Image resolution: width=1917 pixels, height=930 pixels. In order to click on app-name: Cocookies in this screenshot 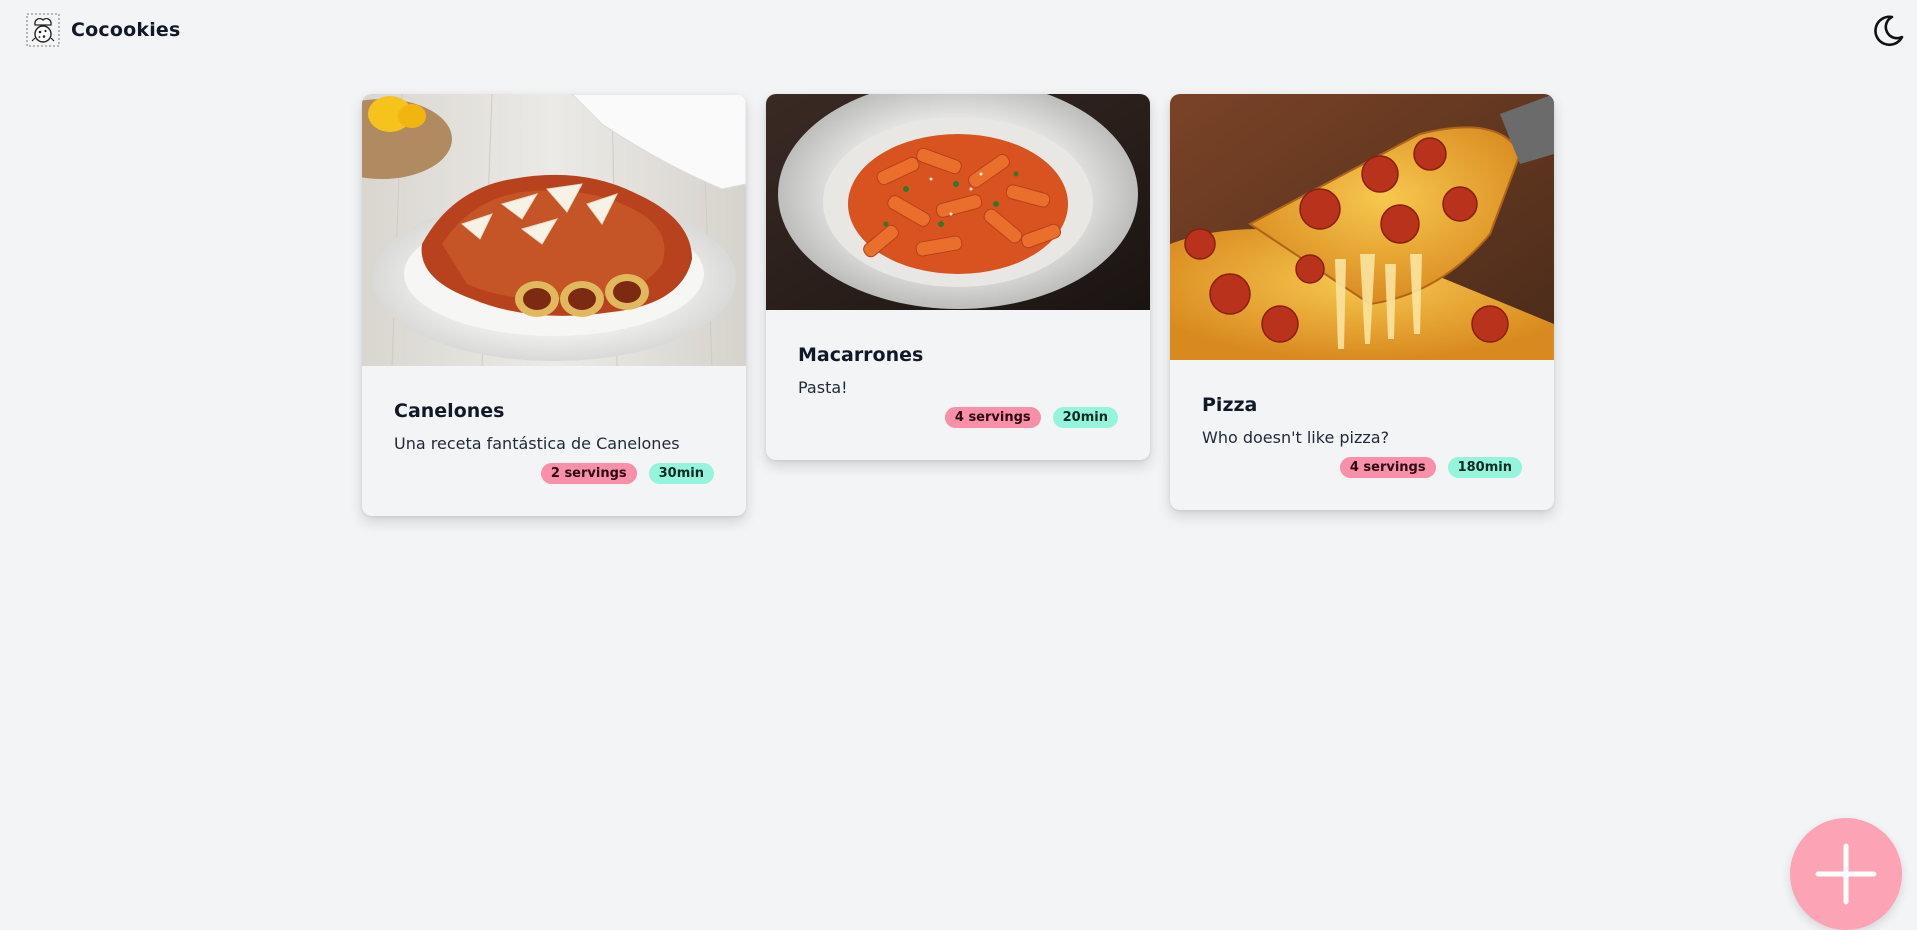, I will do `click(126, 30)`.